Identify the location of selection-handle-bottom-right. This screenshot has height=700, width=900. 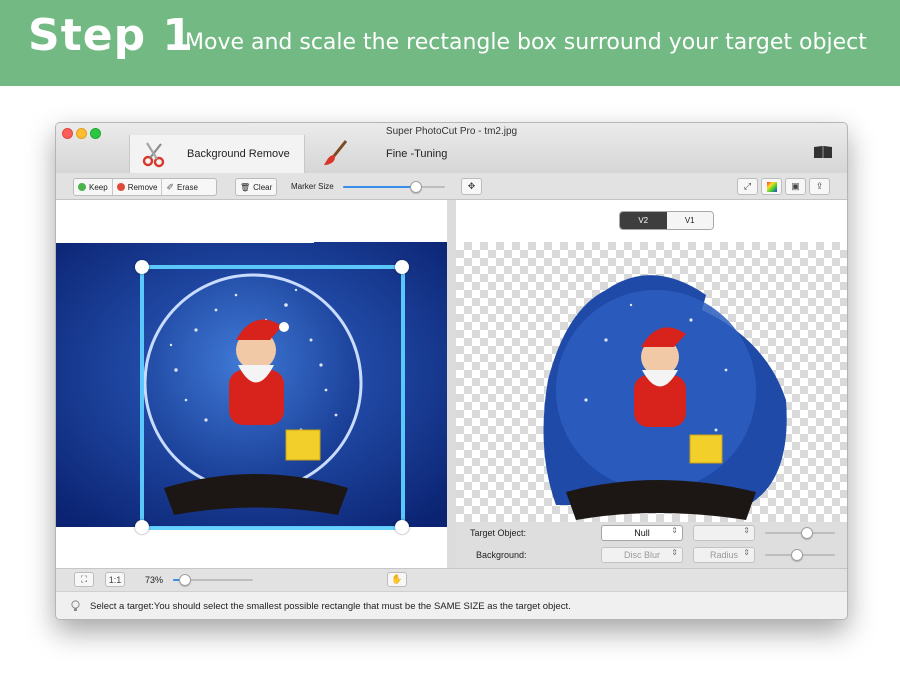
(402, 527).